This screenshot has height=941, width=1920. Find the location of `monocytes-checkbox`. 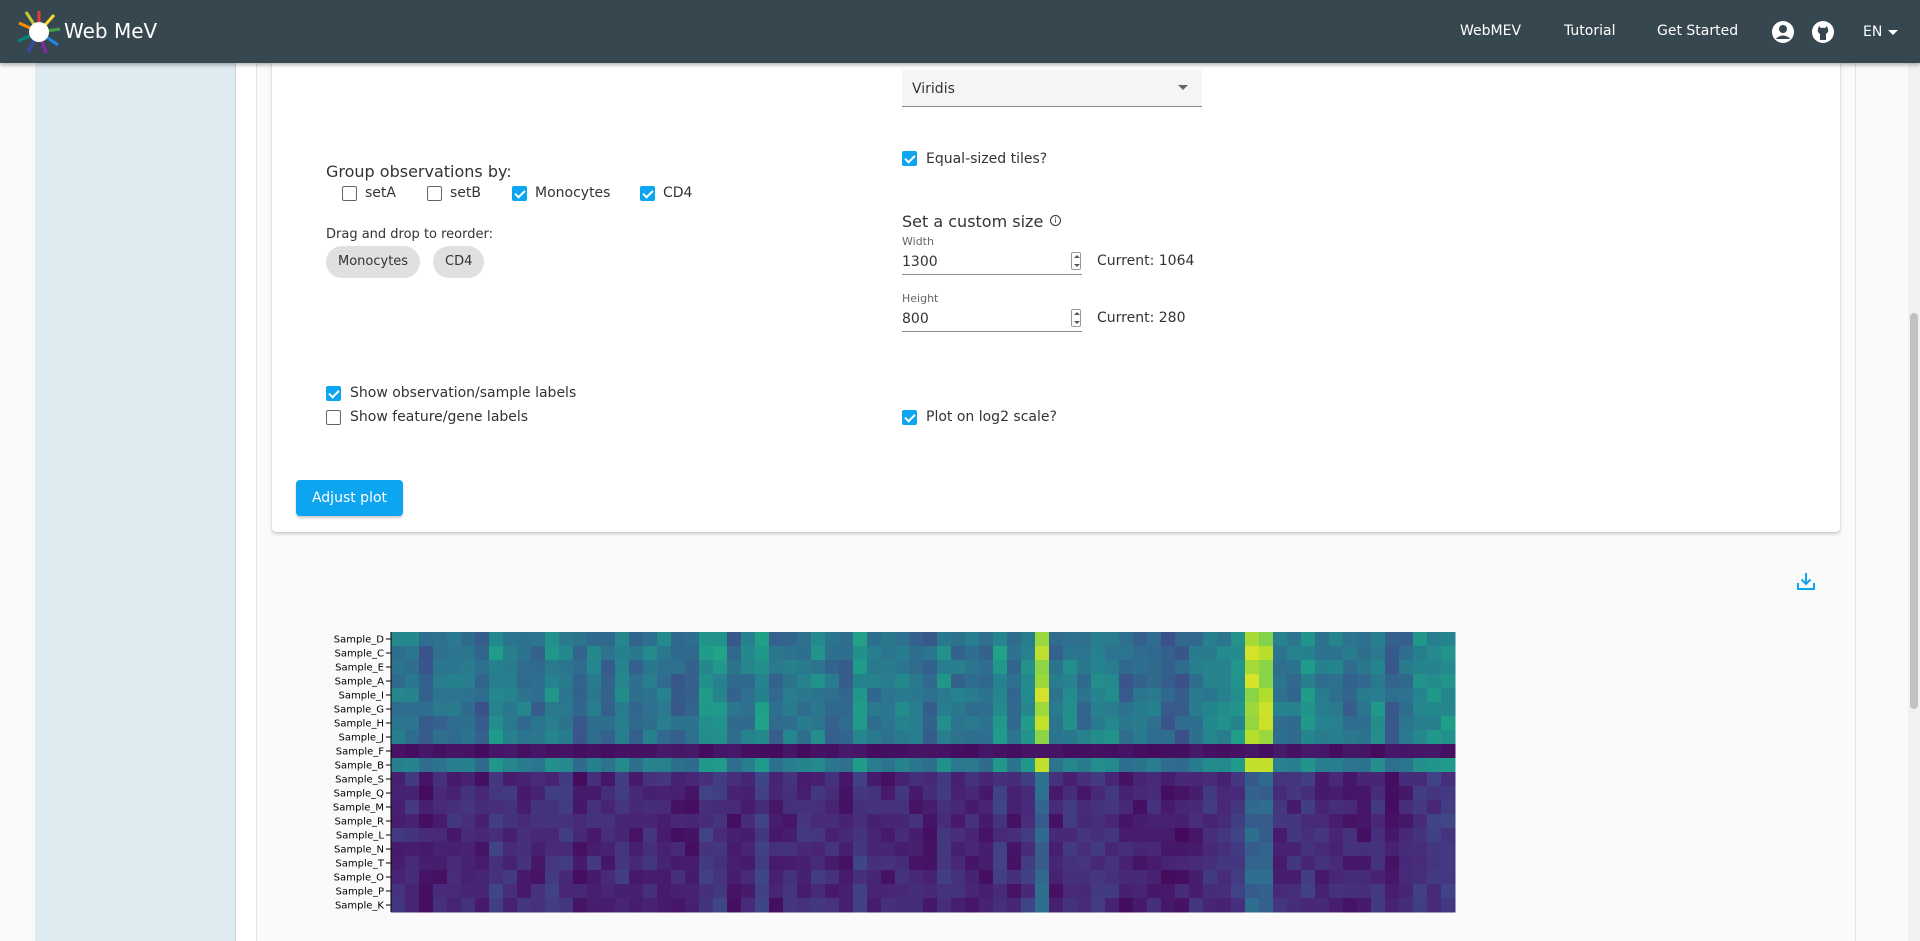

monocytes-checkbox is located at coordinates (519, 193).